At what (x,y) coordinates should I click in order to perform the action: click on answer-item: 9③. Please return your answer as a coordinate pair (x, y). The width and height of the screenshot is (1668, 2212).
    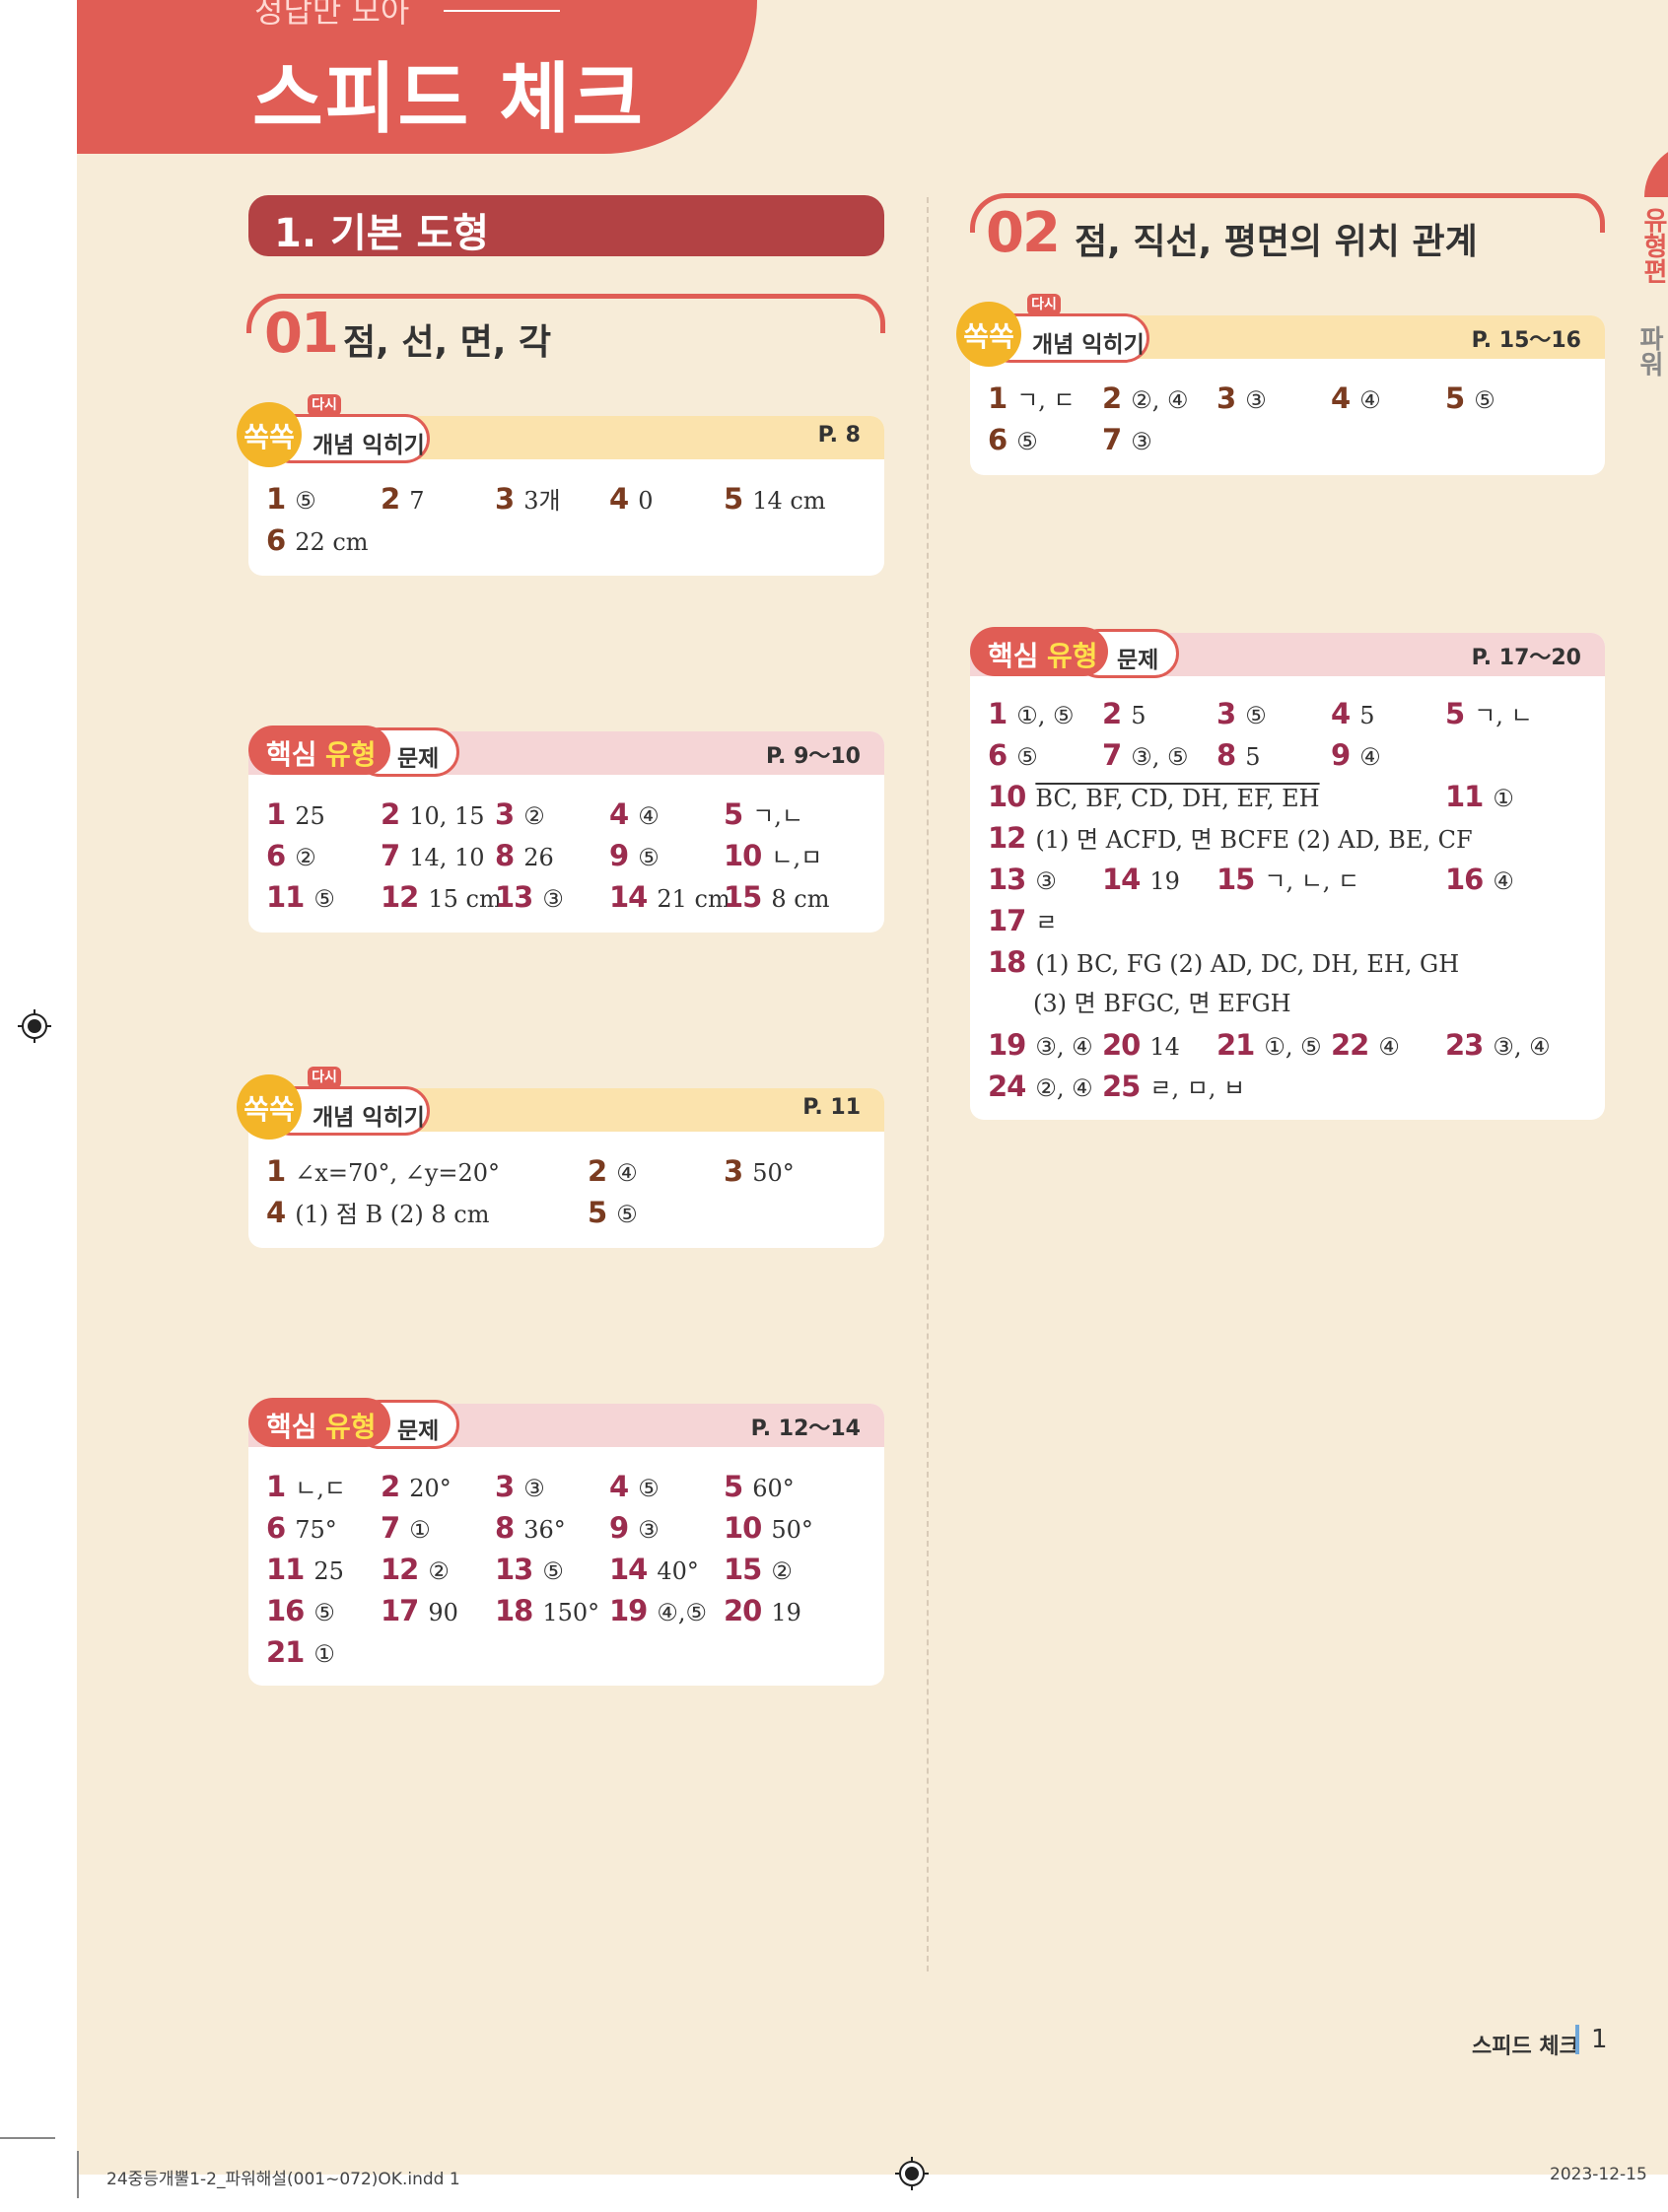
    Looking at the image, I should click on (634, 1529).